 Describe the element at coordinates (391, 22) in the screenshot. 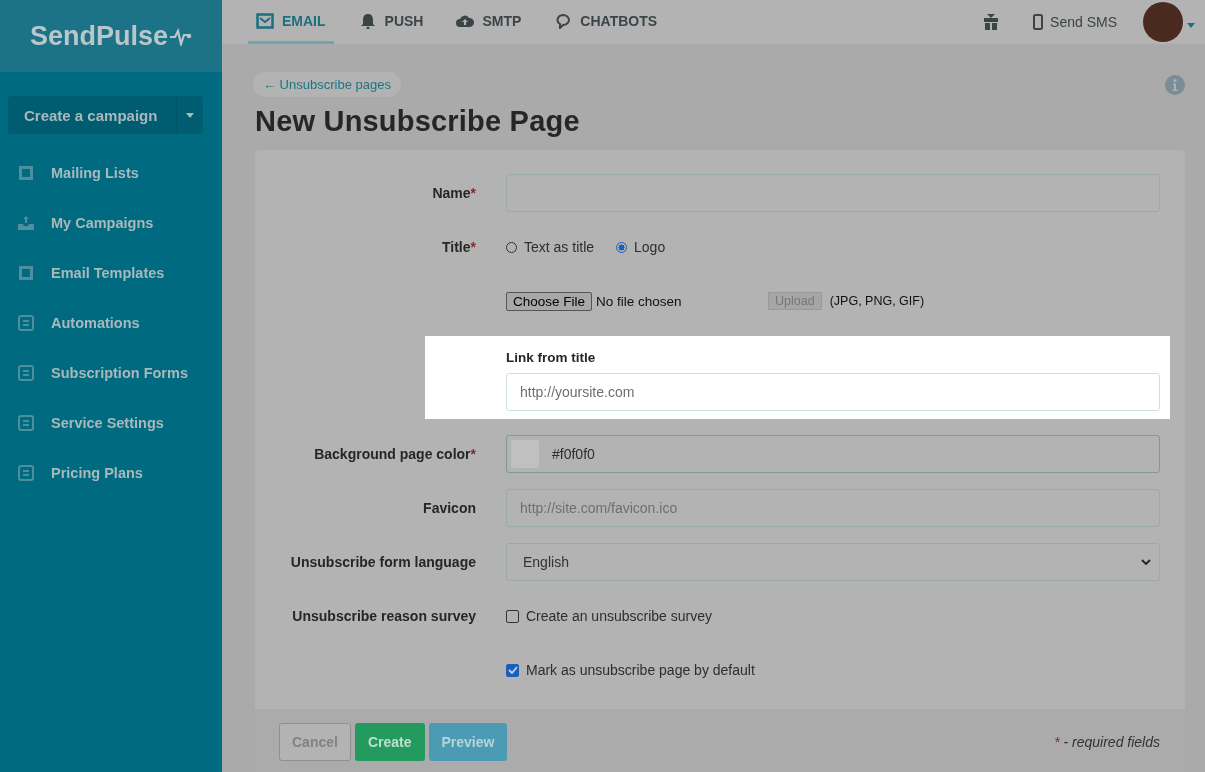

I see `nav-tab: PUSH` at that location.